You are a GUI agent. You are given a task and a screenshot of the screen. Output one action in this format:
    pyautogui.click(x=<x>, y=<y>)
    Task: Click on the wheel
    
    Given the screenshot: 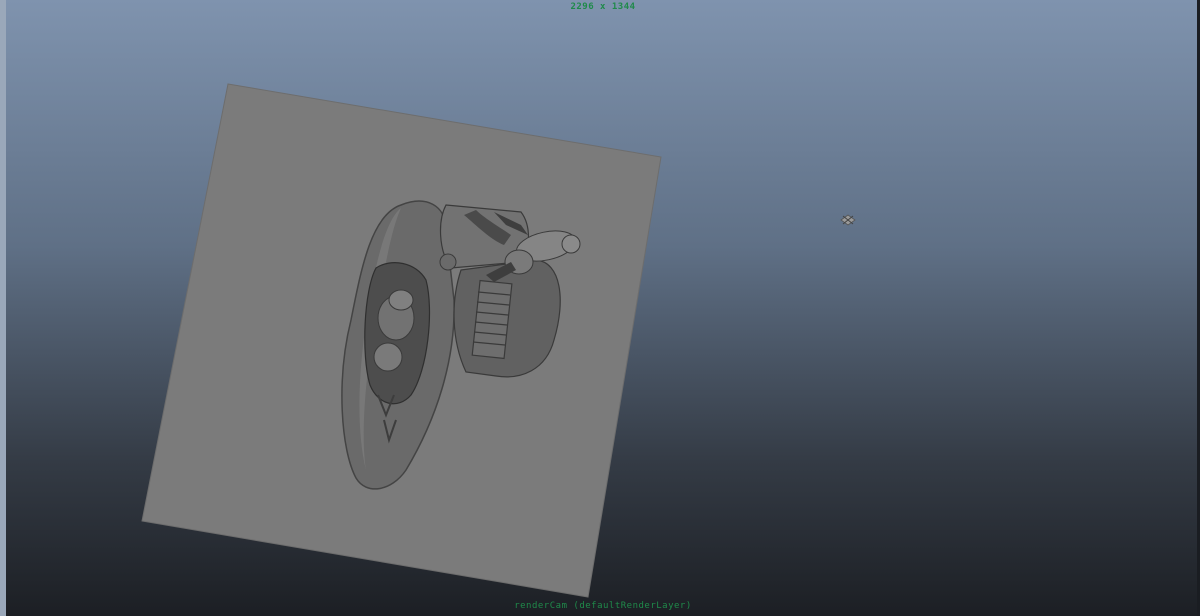 What is the action you would take?
    pyautogui.click(x=448, y=262)
    